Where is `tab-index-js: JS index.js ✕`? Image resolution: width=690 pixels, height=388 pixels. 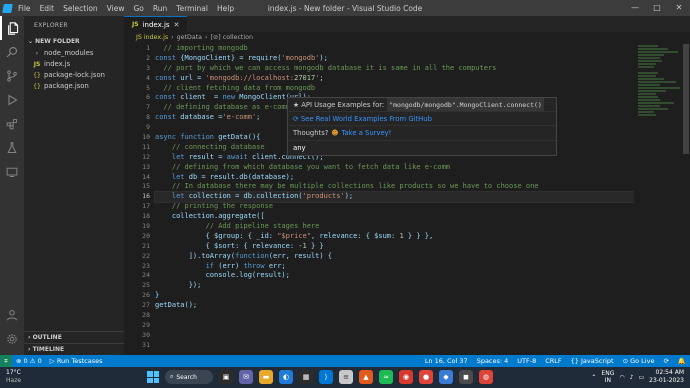 tab-index-js: JS index.js ✕ is located at coordinates (156, 24).